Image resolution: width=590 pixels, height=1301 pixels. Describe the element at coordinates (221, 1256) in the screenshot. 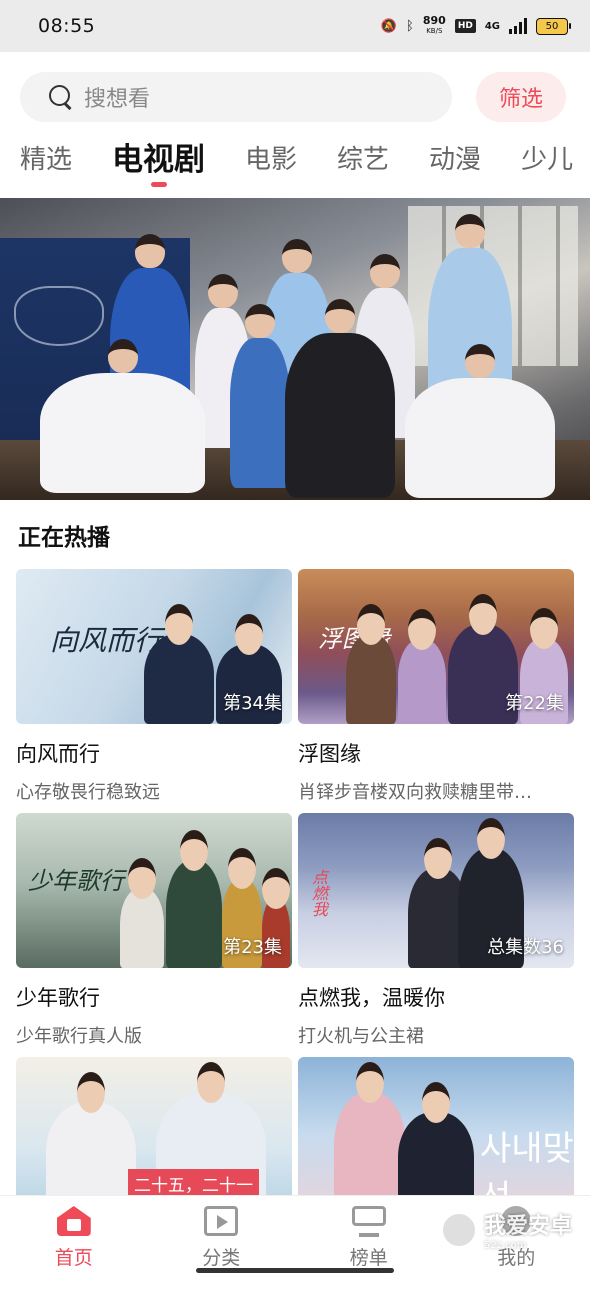

I see `nav-category-label: 分类` at that location.